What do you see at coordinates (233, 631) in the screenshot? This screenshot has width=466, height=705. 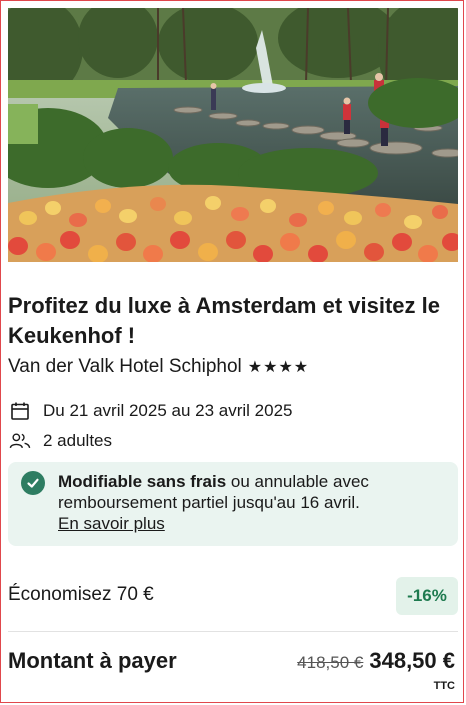 I see `divider` at bounding box center [233, 631].